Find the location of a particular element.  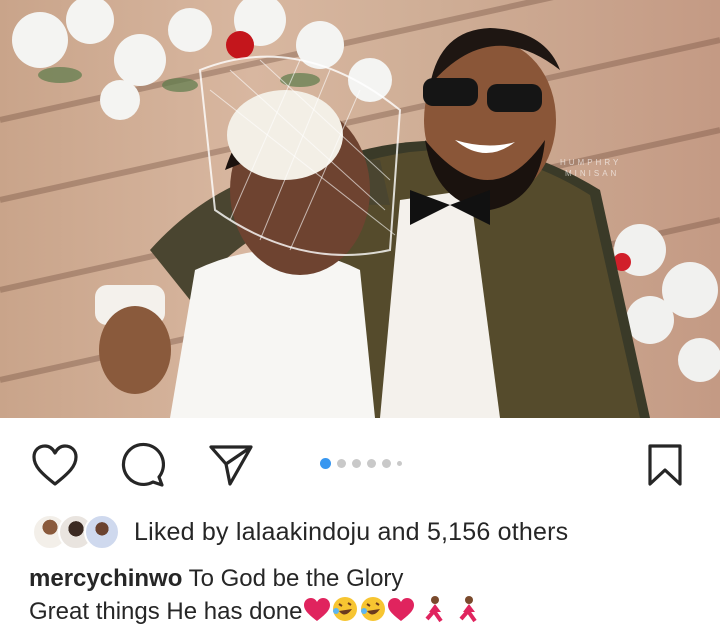

save-button is located at coordinates (665, 465).